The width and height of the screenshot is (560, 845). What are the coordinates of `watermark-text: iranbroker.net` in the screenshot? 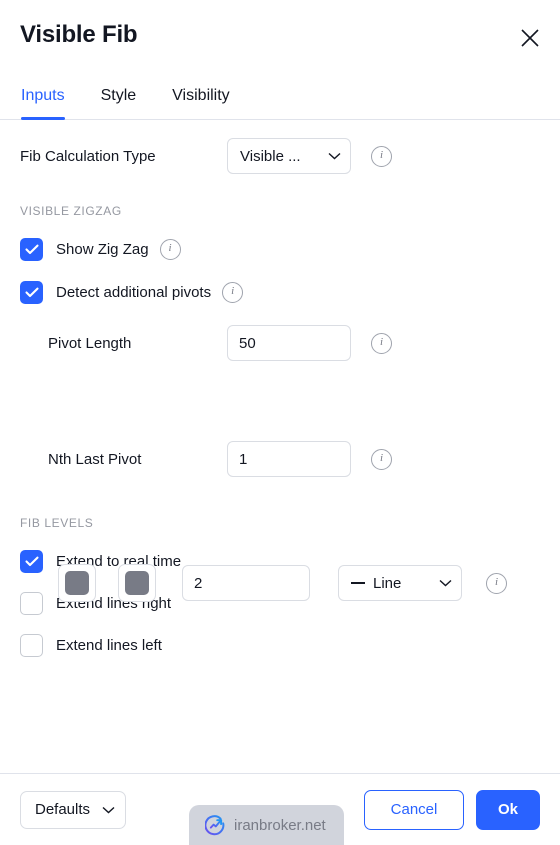 It's located at (280, 825).